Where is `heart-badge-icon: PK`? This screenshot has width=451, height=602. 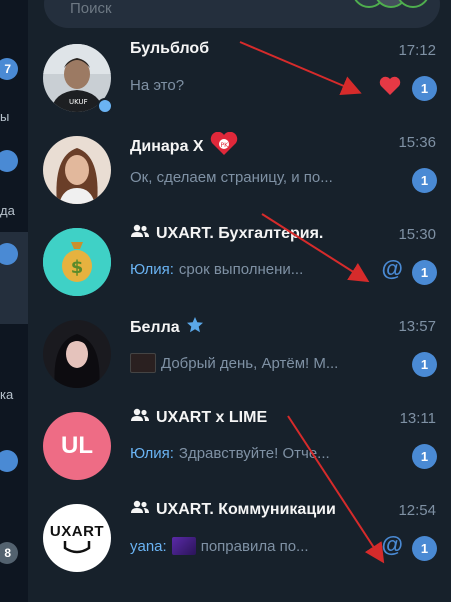
heart-badge-icon: PK is located at coordinates (224, 146).